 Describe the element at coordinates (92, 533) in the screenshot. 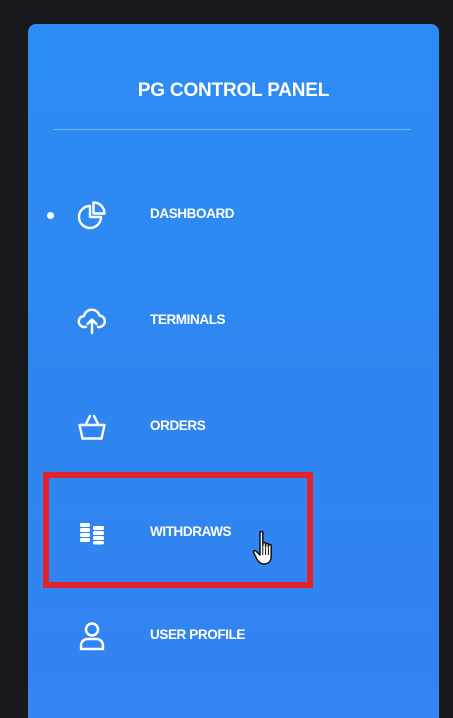

I see `coins-icon` at that location.